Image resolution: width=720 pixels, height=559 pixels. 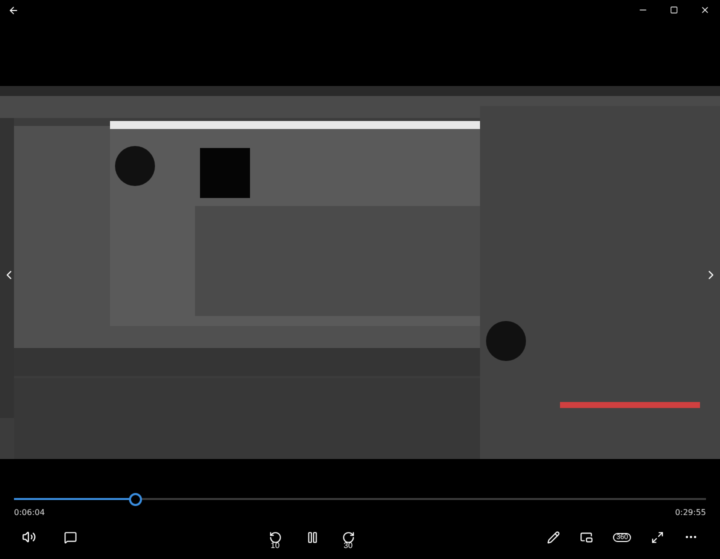 What do you see at coordinates (690, 512) in the screenshot?
I see `total-time: 0:29:55` at bounding box center [690, 512].